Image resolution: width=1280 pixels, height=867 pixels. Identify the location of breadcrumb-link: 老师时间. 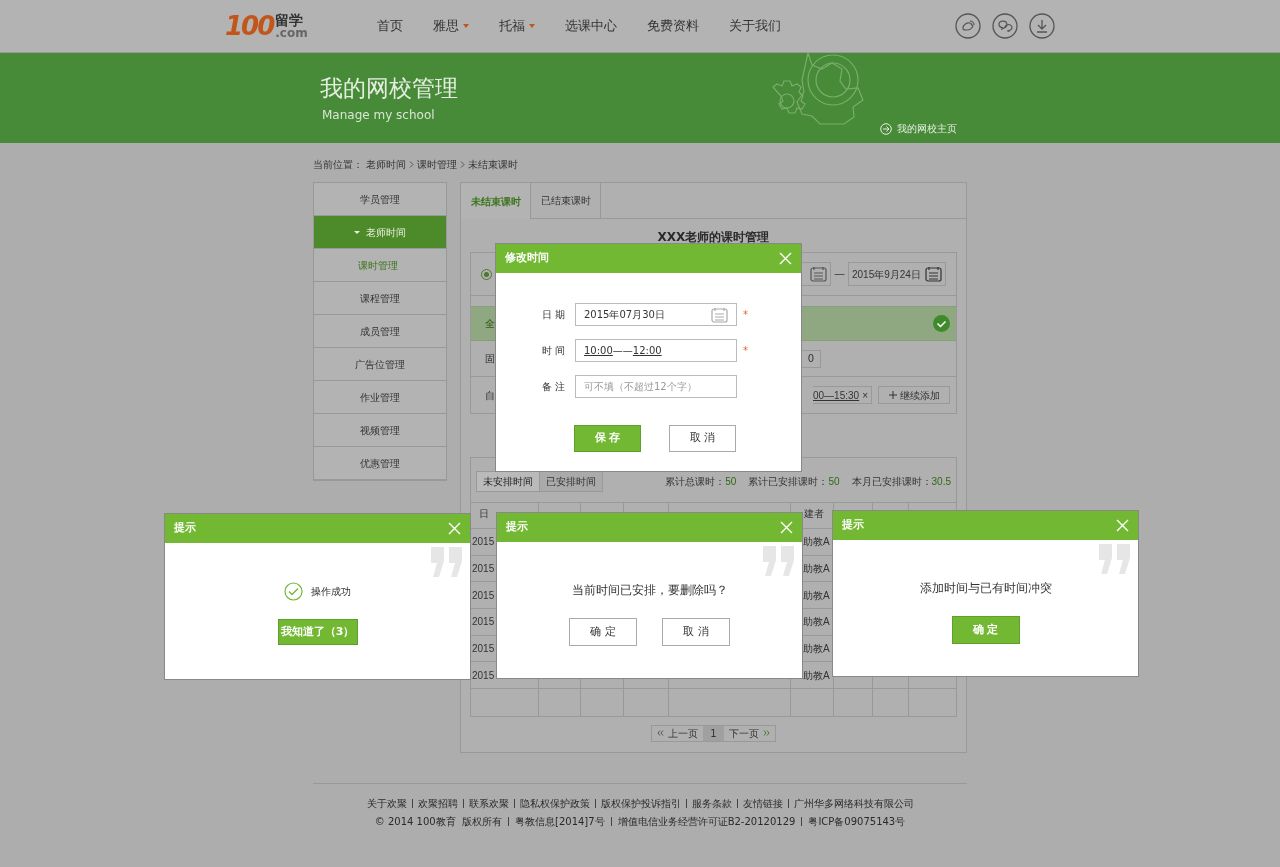
(386, 164).